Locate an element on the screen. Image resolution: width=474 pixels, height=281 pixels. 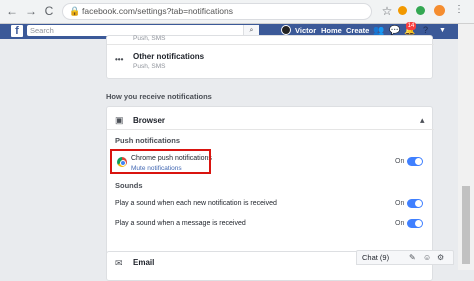
scrollbar is located at coordinates (466, 147).